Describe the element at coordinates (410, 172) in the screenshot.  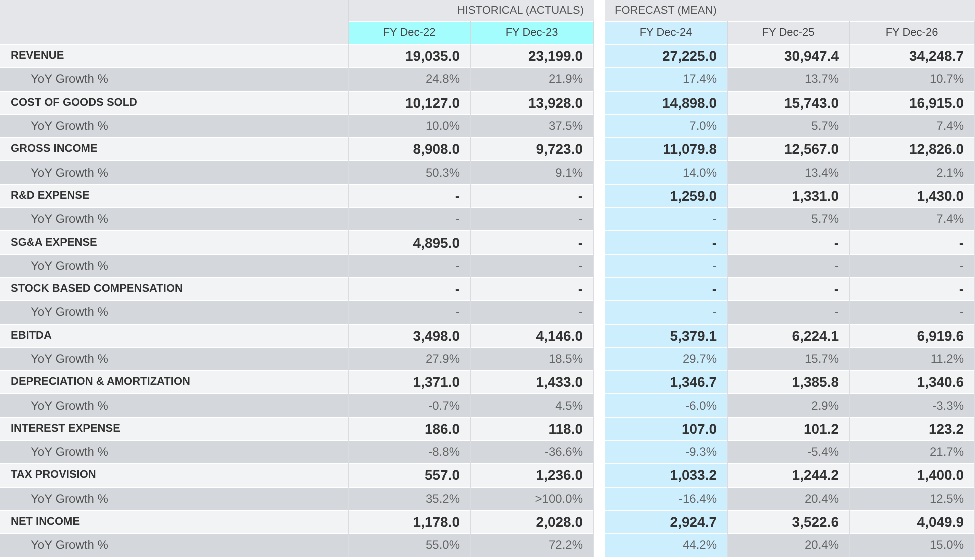
I see `table-cell: 50.3%` at that location.